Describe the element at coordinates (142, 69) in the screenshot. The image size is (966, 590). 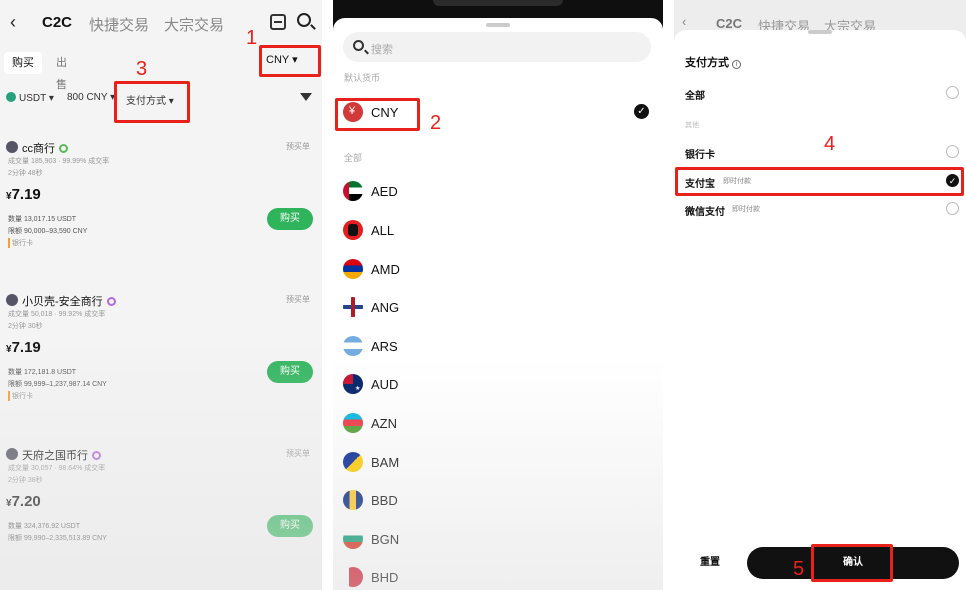
I see `annotation-number: 3` at that location.